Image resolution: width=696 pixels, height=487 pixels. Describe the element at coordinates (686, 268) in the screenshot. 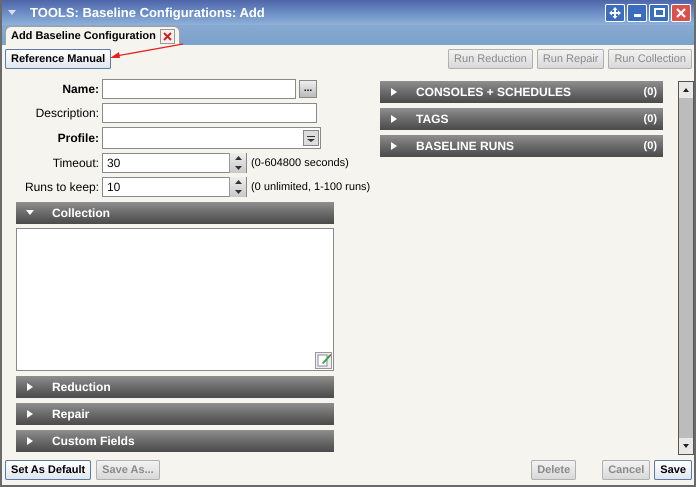

I see `scrollbar` at that location.